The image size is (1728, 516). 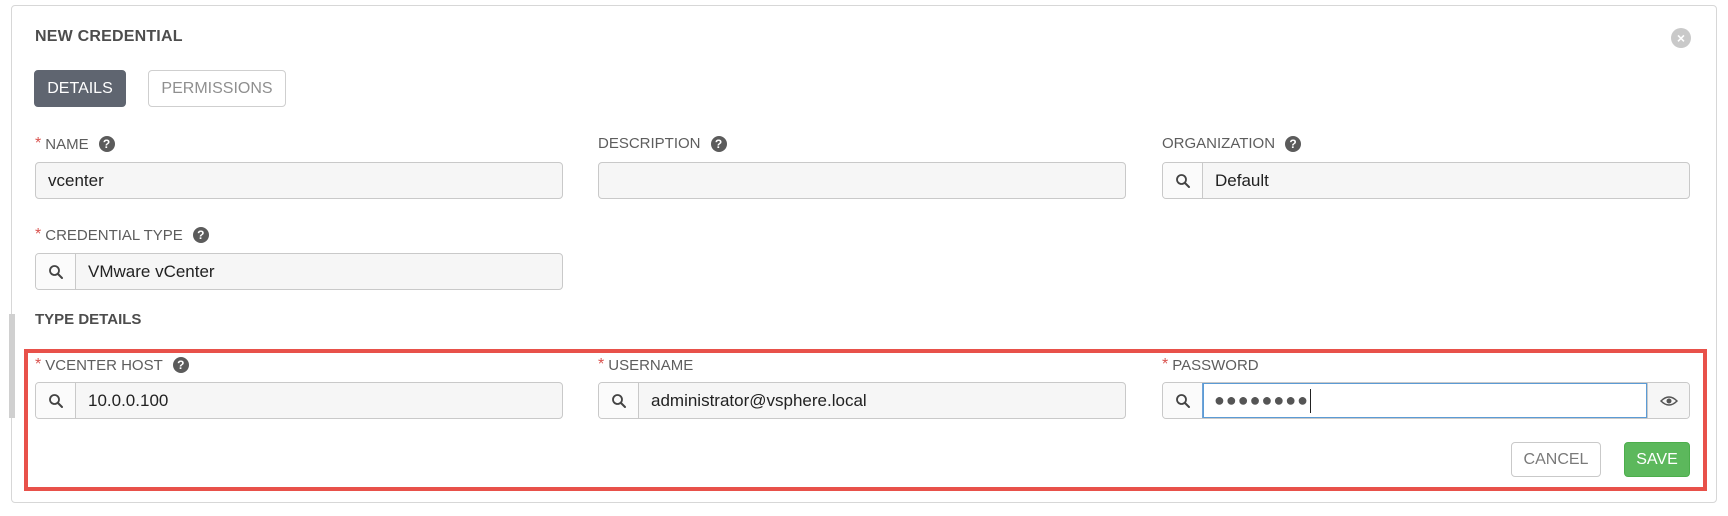 I want to click on organization-label-text: ORGANIZATION, so click(x=1219, y=143).